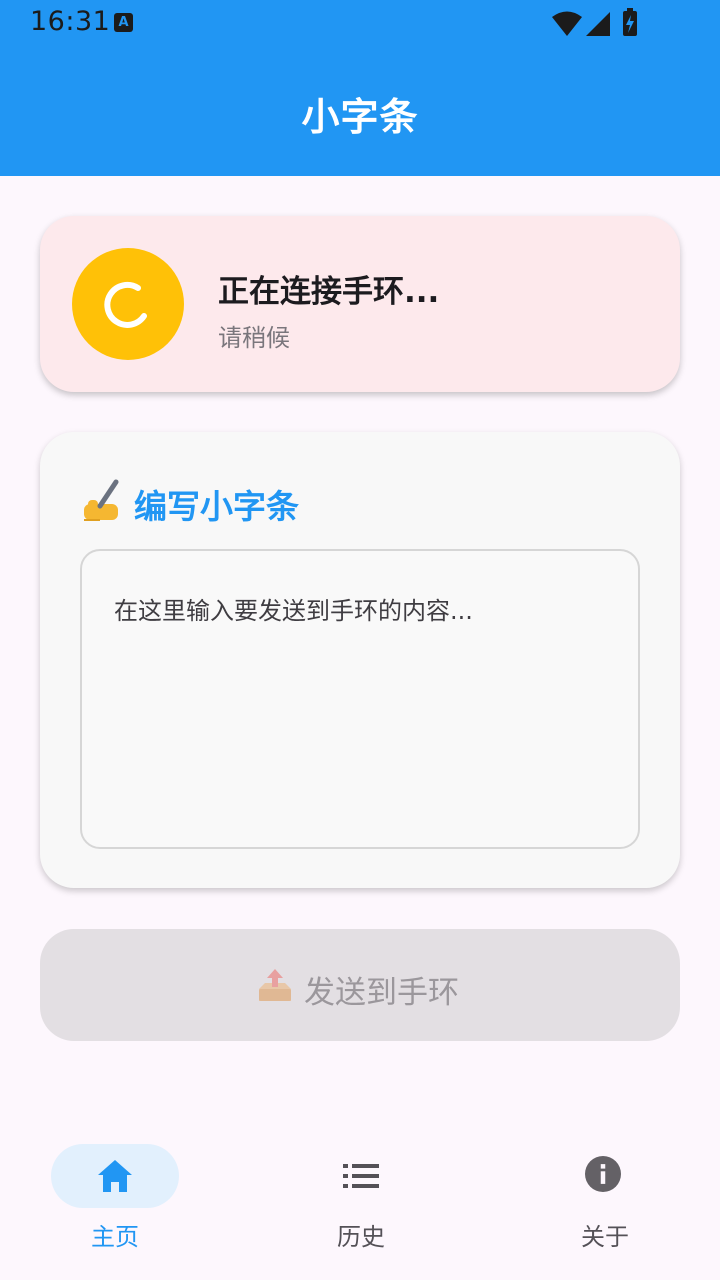  I want to click on loading-spinner-icon, so click(125, 304).